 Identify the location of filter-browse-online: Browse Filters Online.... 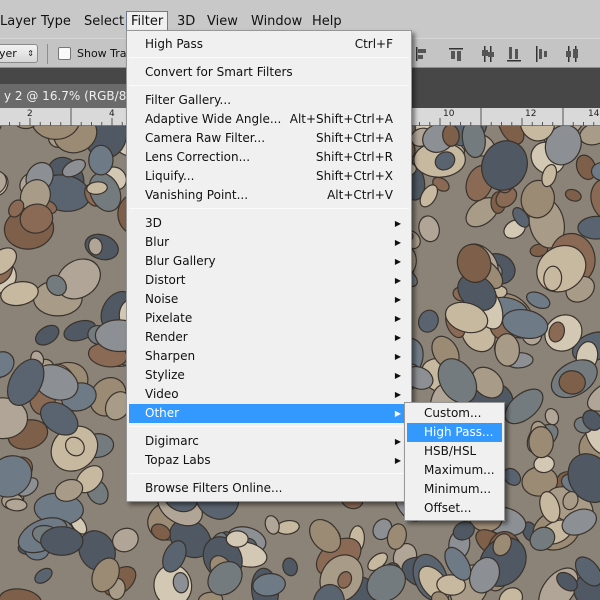
(269, 488).